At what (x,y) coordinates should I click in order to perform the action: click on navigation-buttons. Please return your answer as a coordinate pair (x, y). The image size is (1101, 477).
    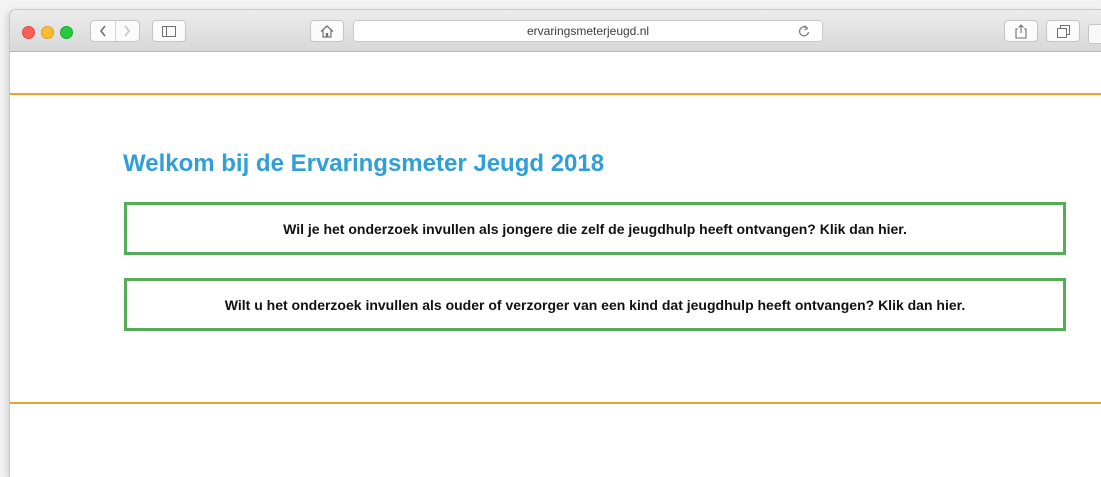
    Looking at the image, I should click on (115, 31).